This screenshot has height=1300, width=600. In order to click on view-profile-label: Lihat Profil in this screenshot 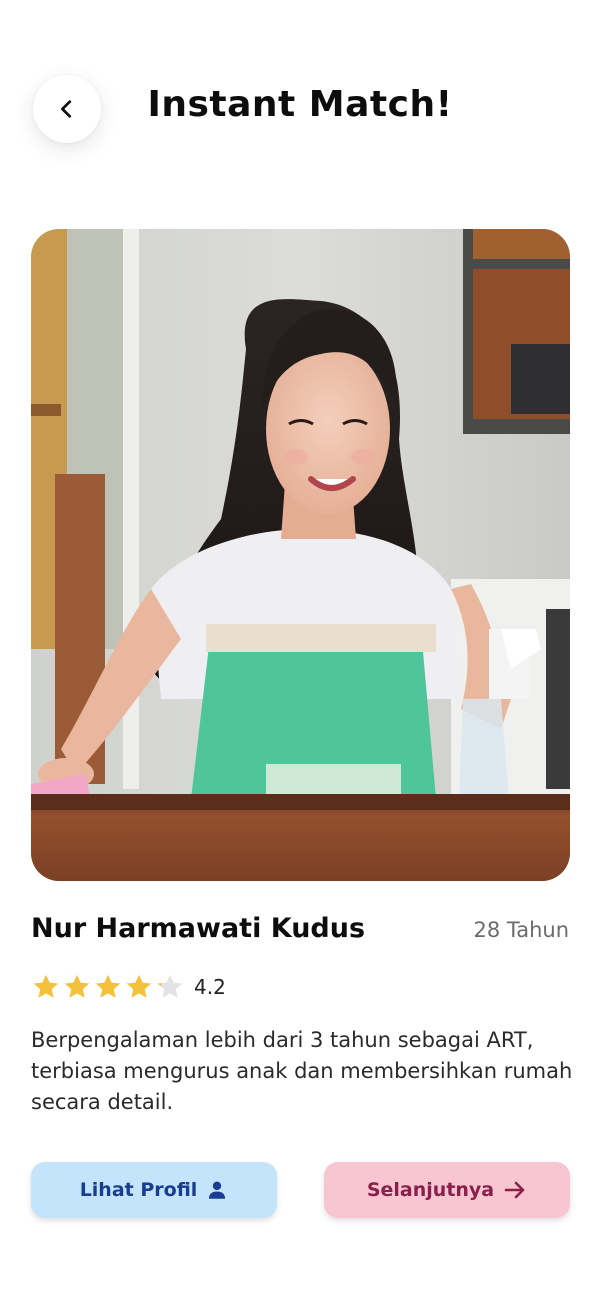, I will do `click(138, 1190)`.